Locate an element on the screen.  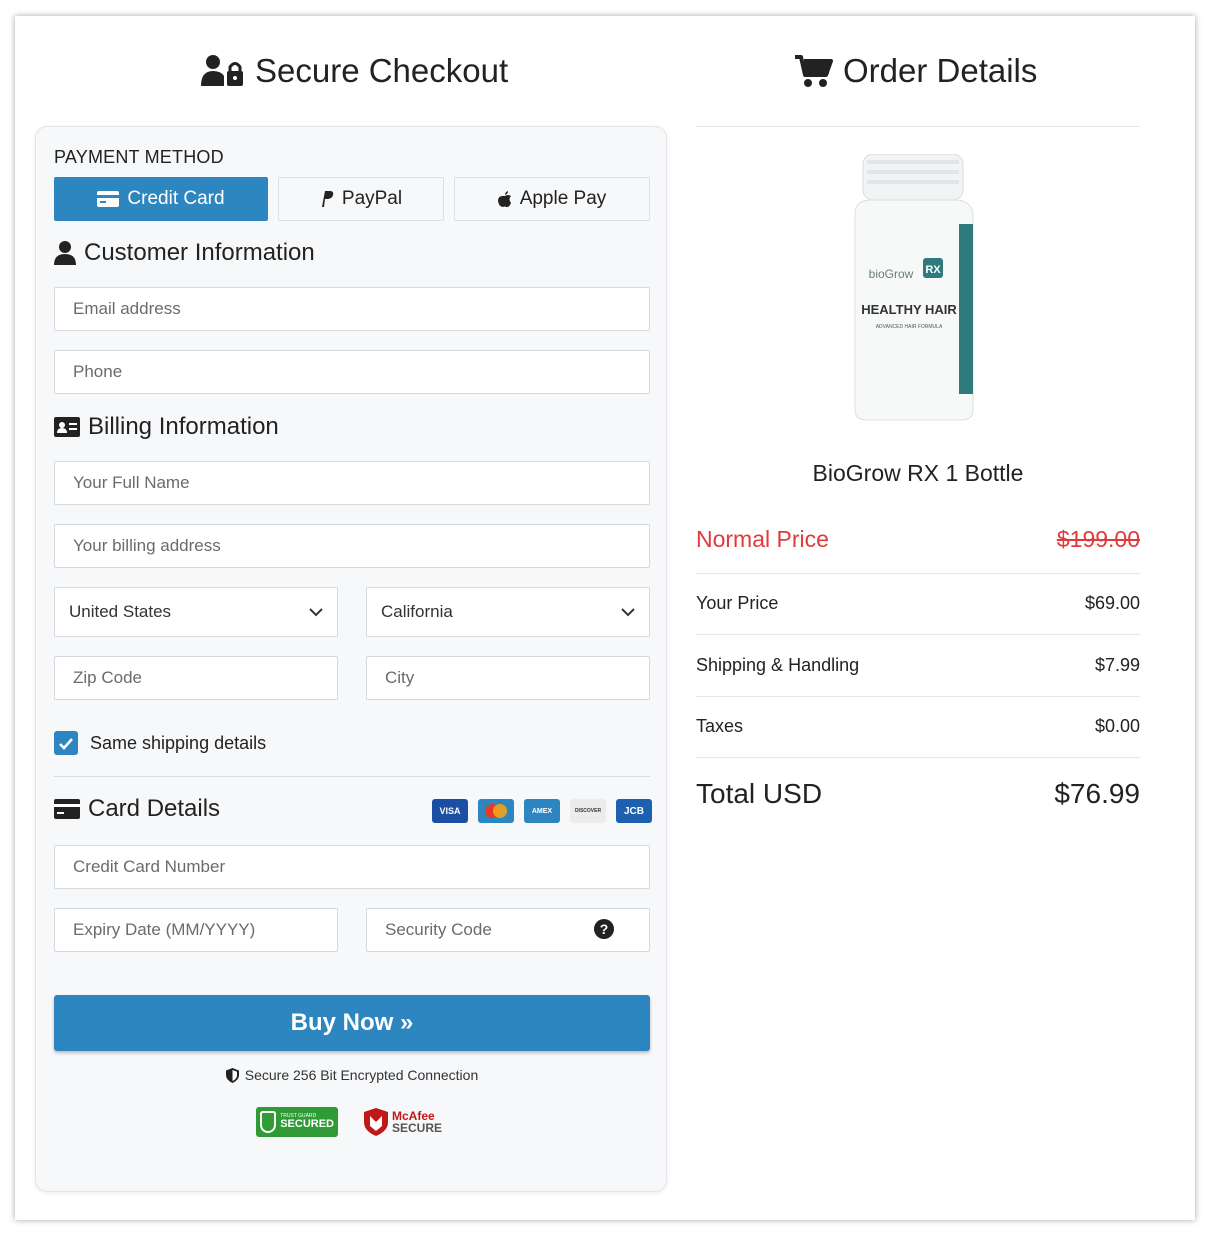
card-details-title: Card Details is located at coordinates (154, 808).